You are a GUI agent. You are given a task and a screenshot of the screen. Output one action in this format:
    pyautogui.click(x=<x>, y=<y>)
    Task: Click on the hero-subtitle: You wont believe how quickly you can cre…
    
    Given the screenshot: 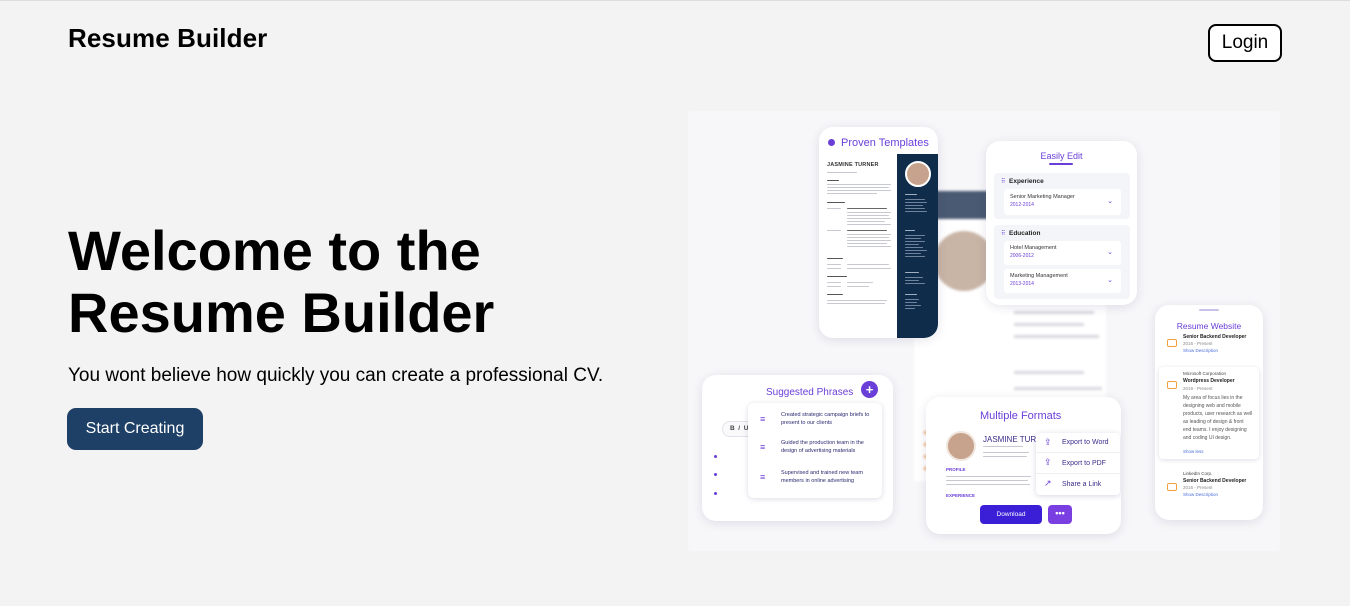 What is the action you would take?
    pyautogui.click(x=336, y=375)
    